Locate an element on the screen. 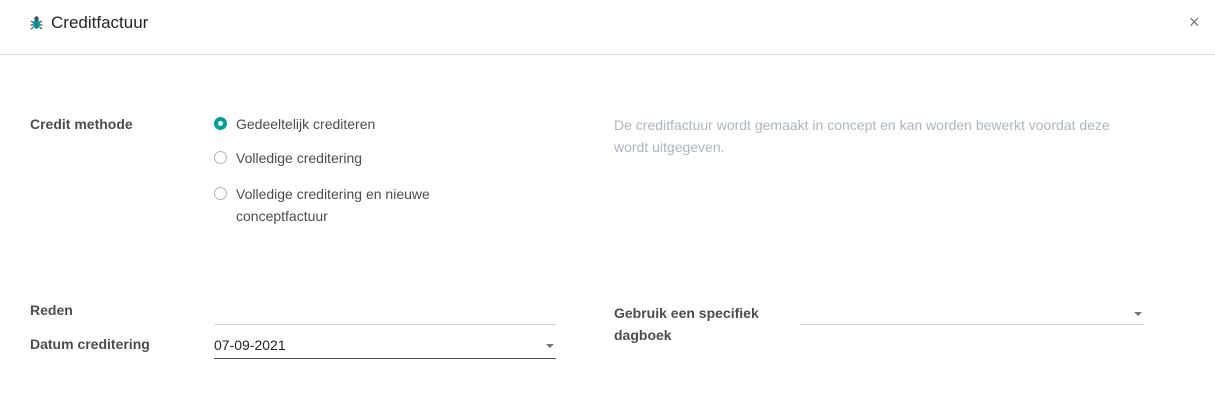  reason-input-underline is located at coordinates (385, 324).